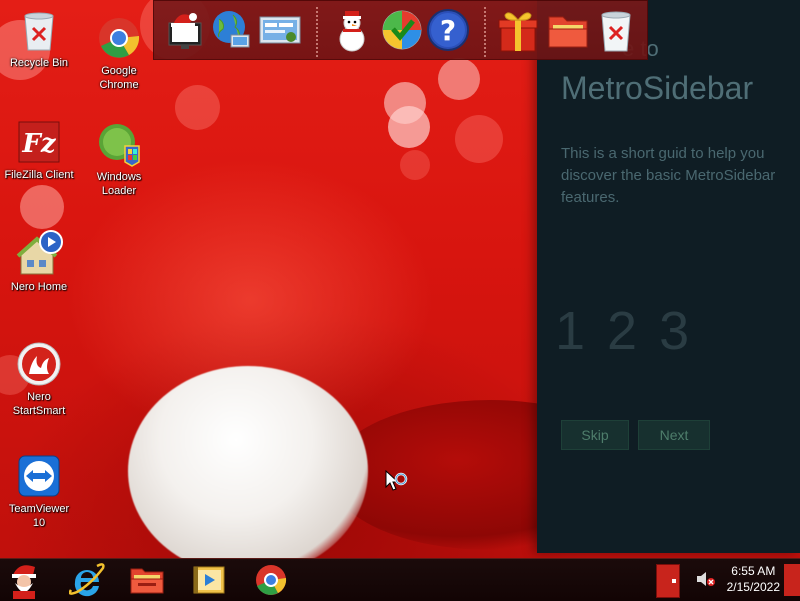  I want to click on santa-monitor-icon, so click(186, 30).